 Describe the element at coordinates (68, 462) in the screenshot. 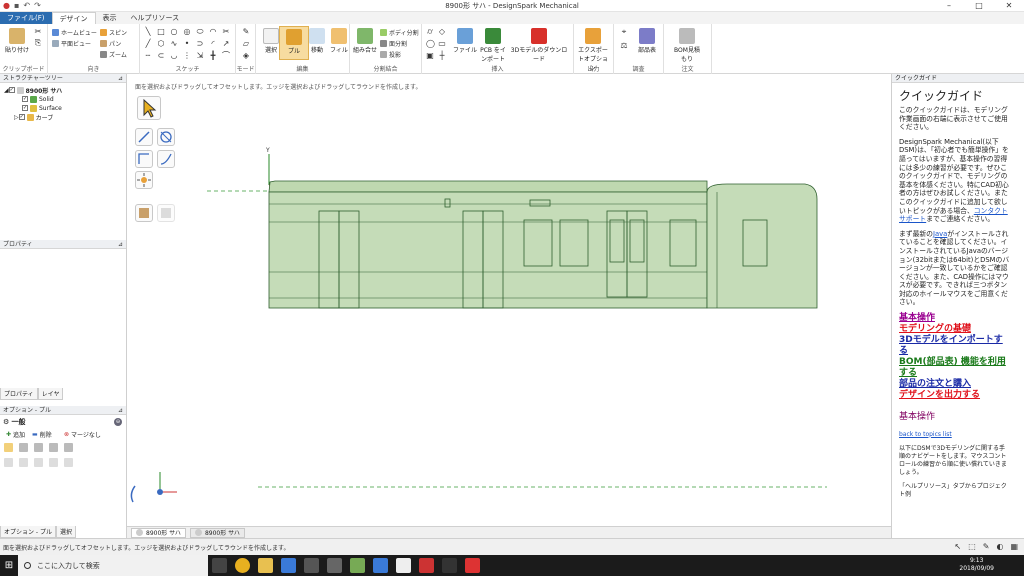

I see `twist-icon` at that location.